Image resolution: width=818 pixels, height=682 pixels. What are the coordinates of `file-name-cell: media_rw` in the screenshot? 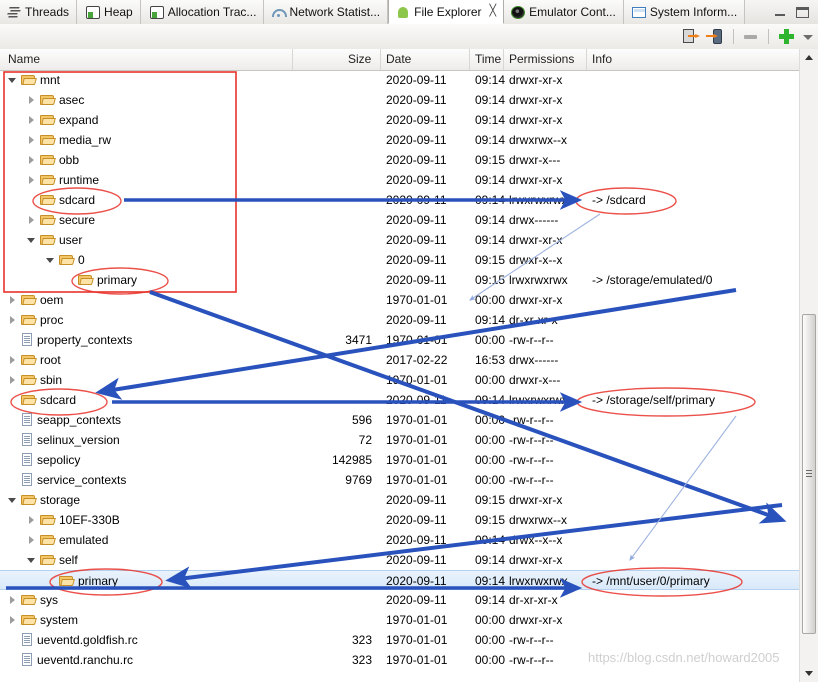 It's located at (69, 140).